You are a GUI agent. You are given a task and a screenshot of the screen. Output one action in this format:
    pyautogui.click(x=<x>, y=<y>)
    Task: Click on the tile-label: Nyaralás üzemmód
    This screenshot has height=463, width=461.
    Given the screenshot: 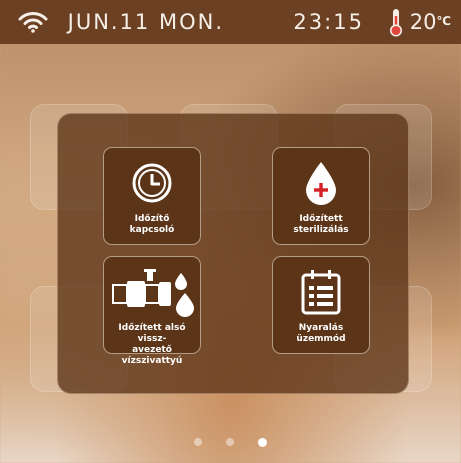 What is the action you would take?
    pyautogui.click(x=321, y=333)
    